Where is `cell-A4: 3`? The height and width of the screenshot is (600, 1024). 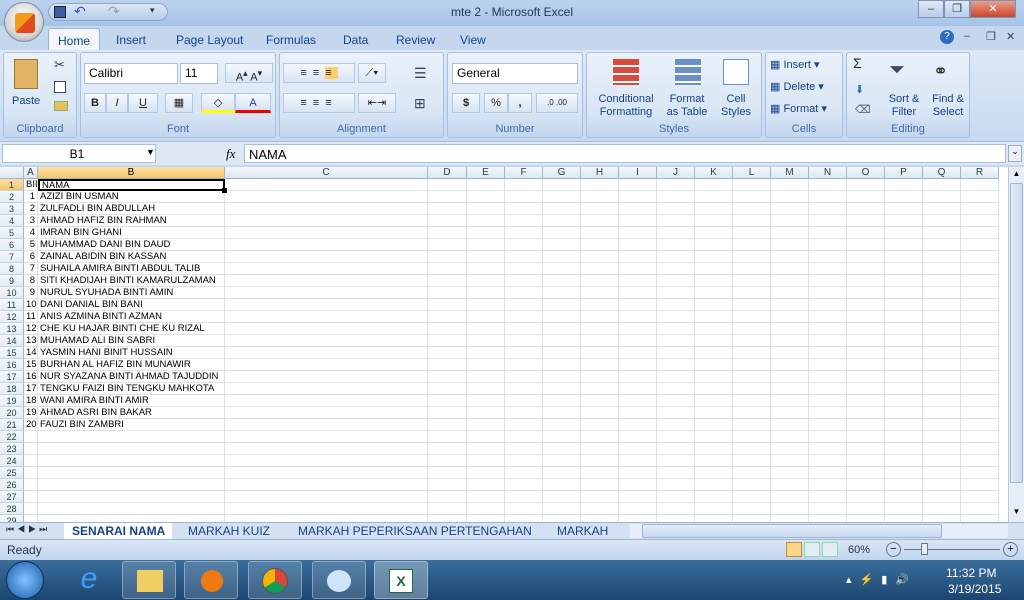 cell-A4: 3 is located at coordinates (31, 221).